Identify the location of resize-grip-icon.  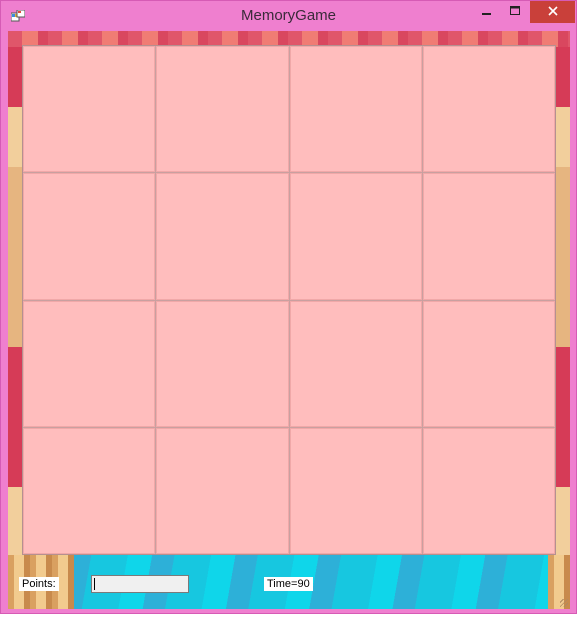
(564, 603).